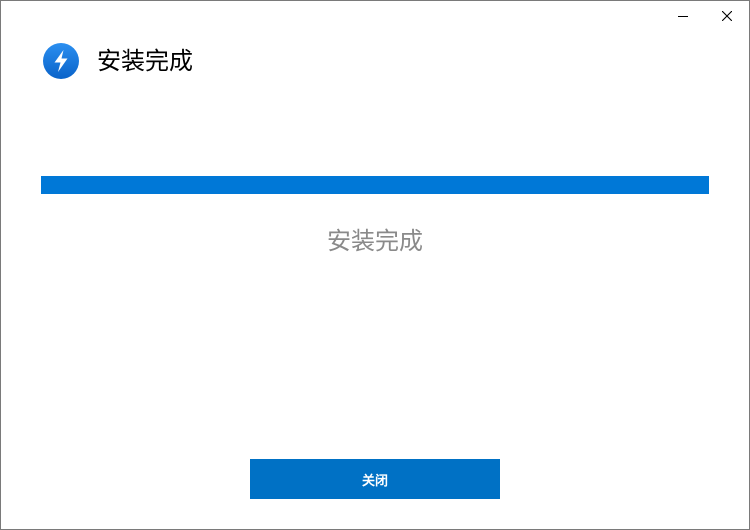 The width and height of the screenshot is (750, 530). Describe the element at coordinates (145, 61) in the screenshot. I see `page-title: 安装完成` at that location.